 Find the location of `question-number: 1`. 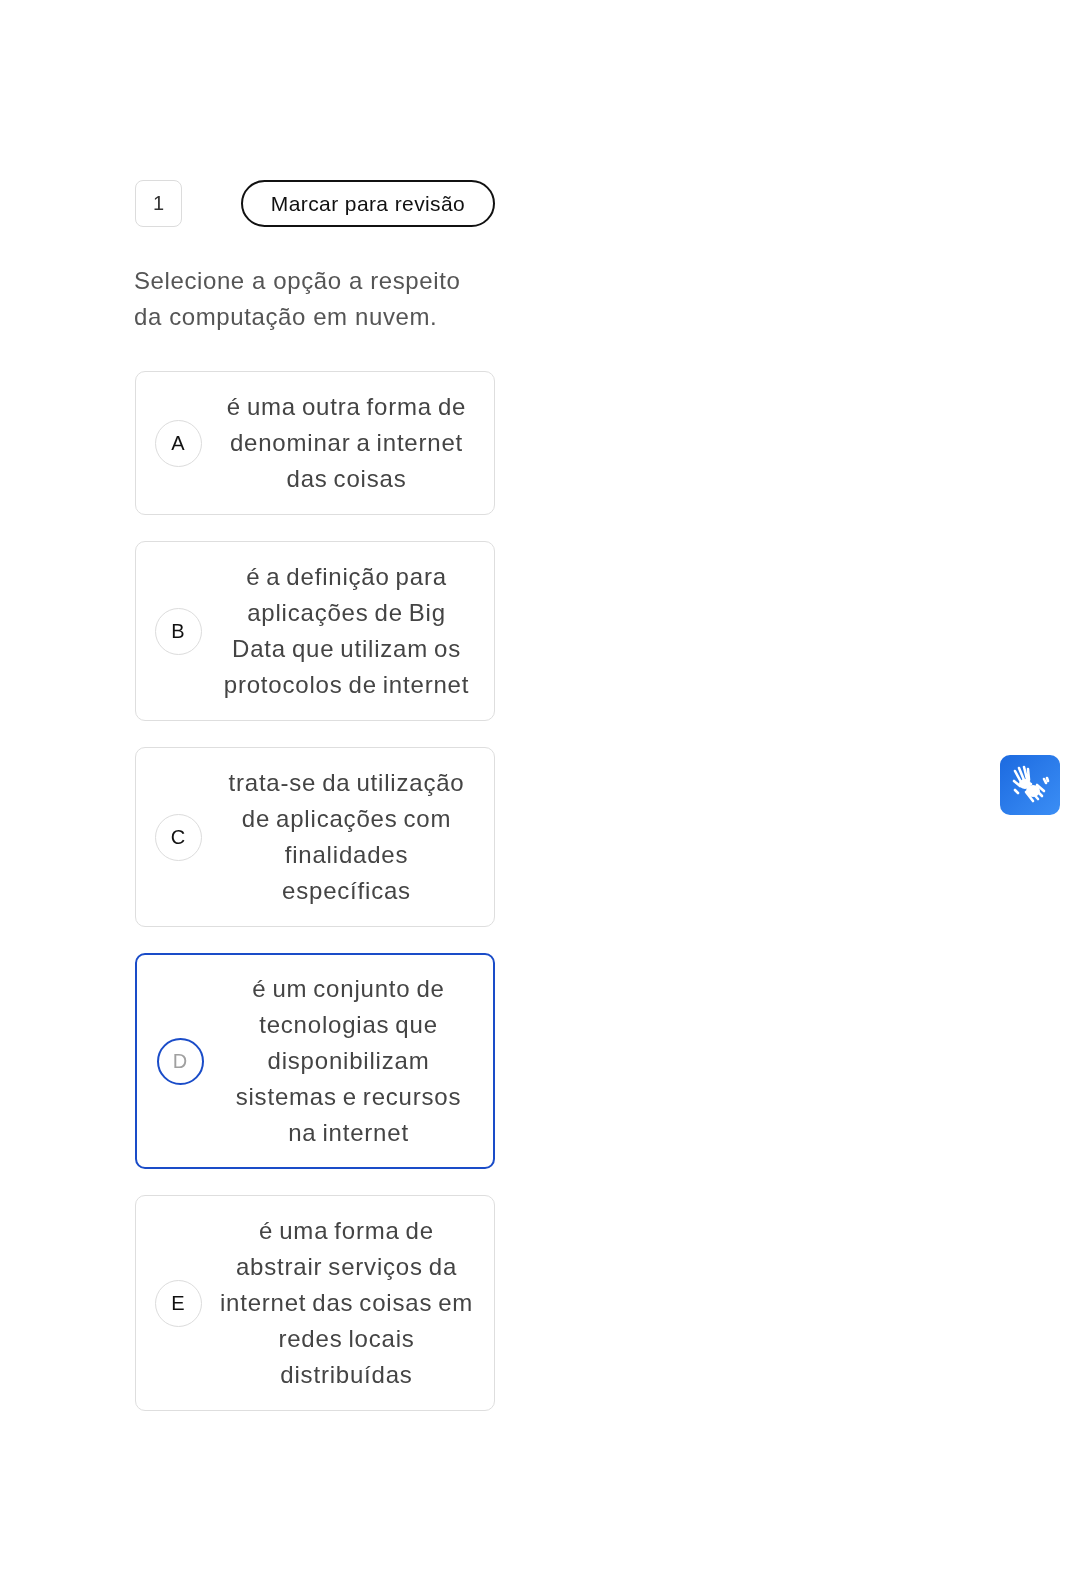

question-number: 1 is located at coordinates (158, 203).